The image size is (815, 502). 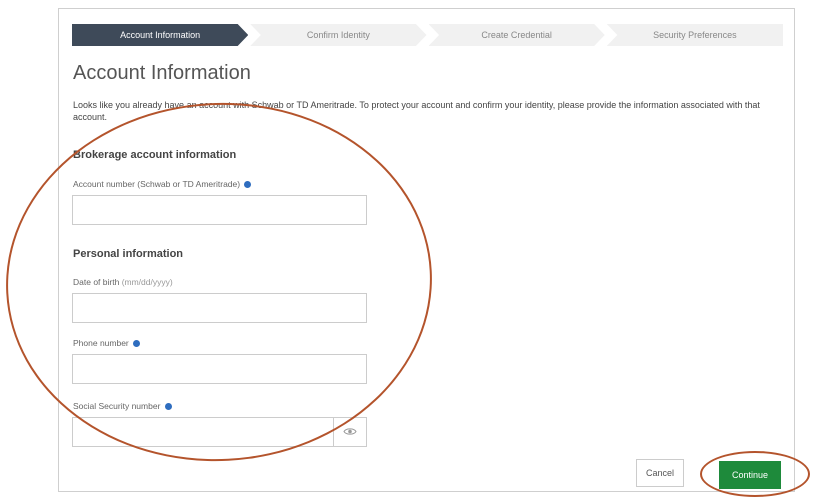 I want to click on ssn-label: Social Security number, so click(x=122, y=406).